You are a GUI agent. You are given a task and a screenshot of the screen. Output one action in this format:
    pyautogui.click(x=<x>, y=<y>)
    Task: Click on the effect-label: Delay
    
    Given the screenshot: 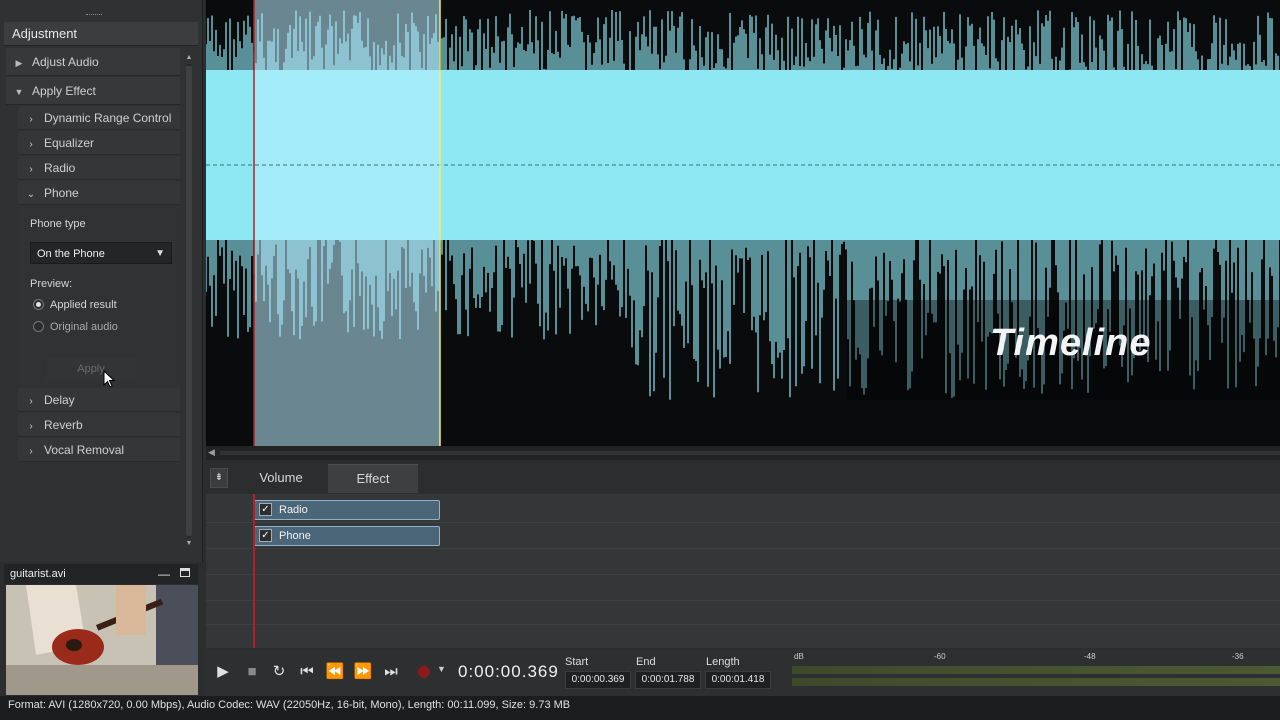 What is the action you would take?
    pyautogui.click(x=59, y=400)
    